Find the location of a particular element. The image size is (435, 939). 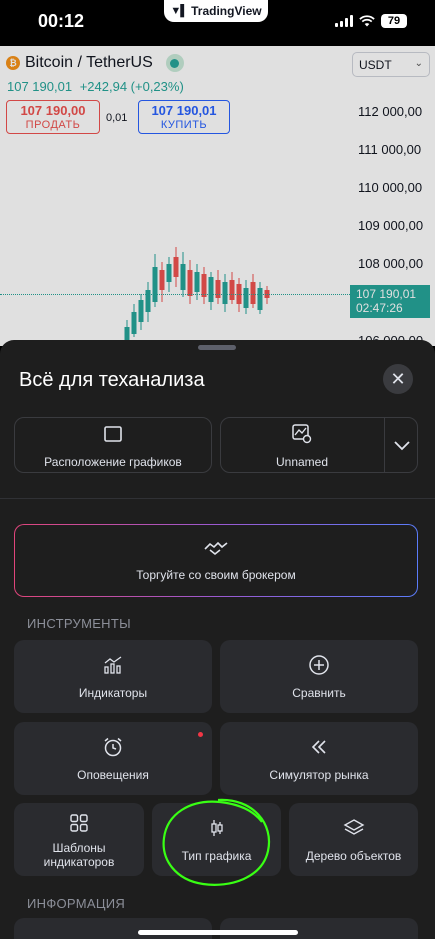

cellular-signal-icon is located at coordinates (344, 21).